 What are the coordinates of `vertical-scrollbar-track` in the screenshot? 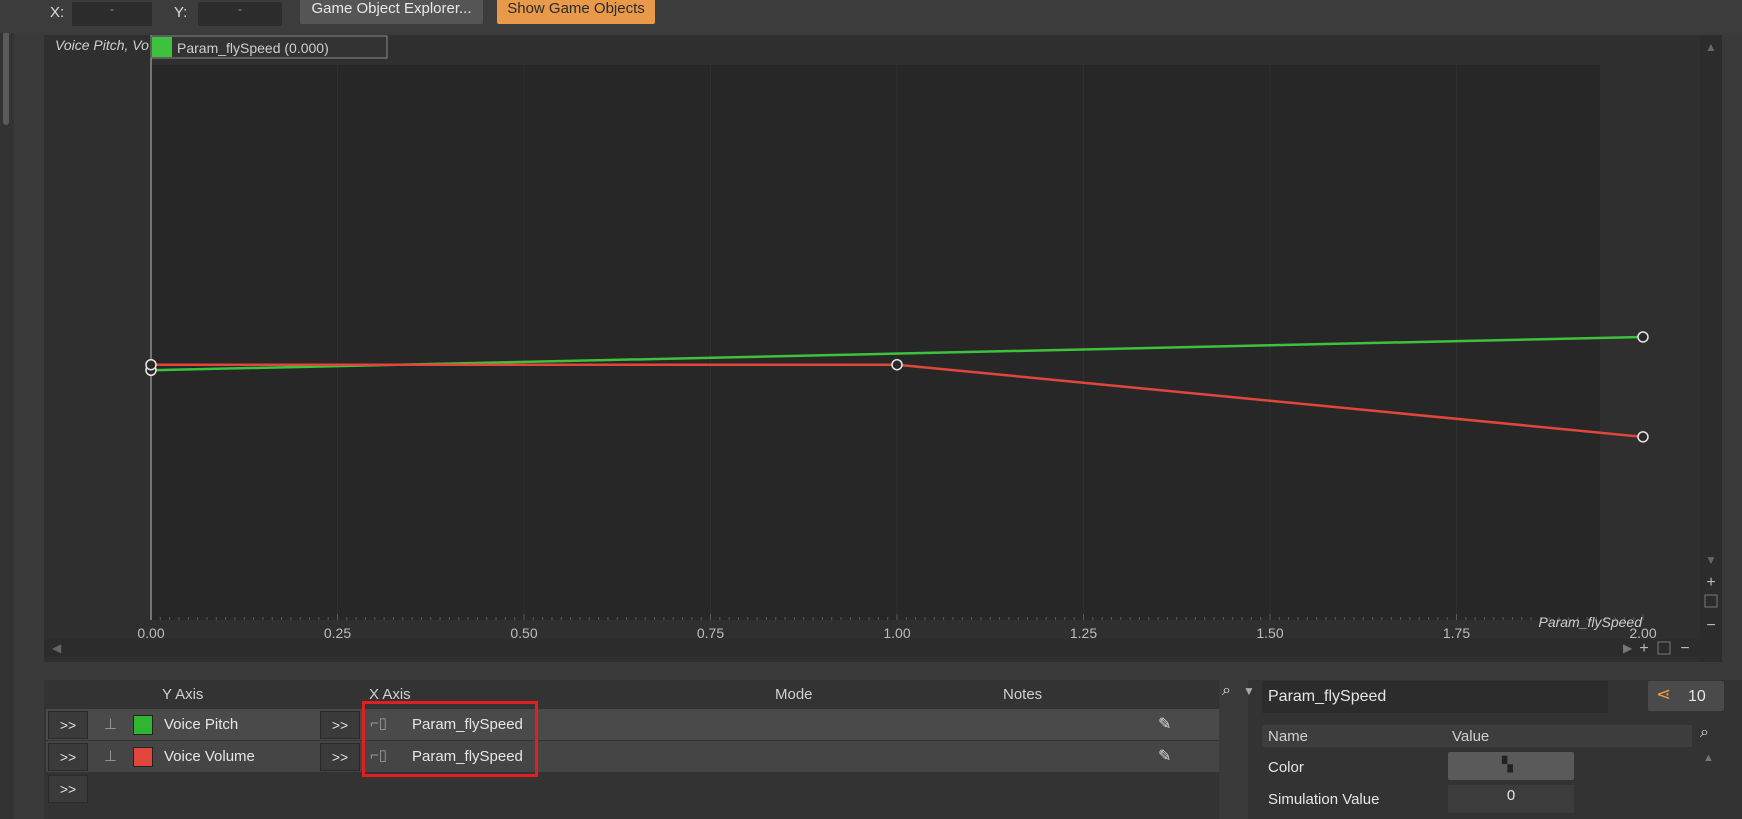 It's located at (1711, 348).